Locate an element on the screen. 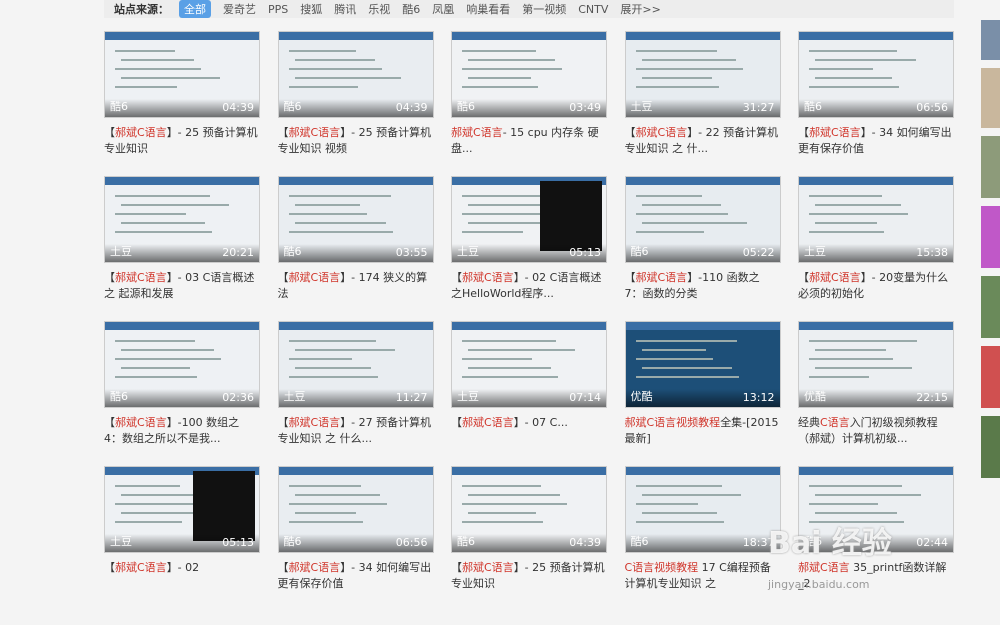 This screenshot has width=1000, height=625. video-thumbnail: 酷6 03:49 is located at coordinates (529, 74).